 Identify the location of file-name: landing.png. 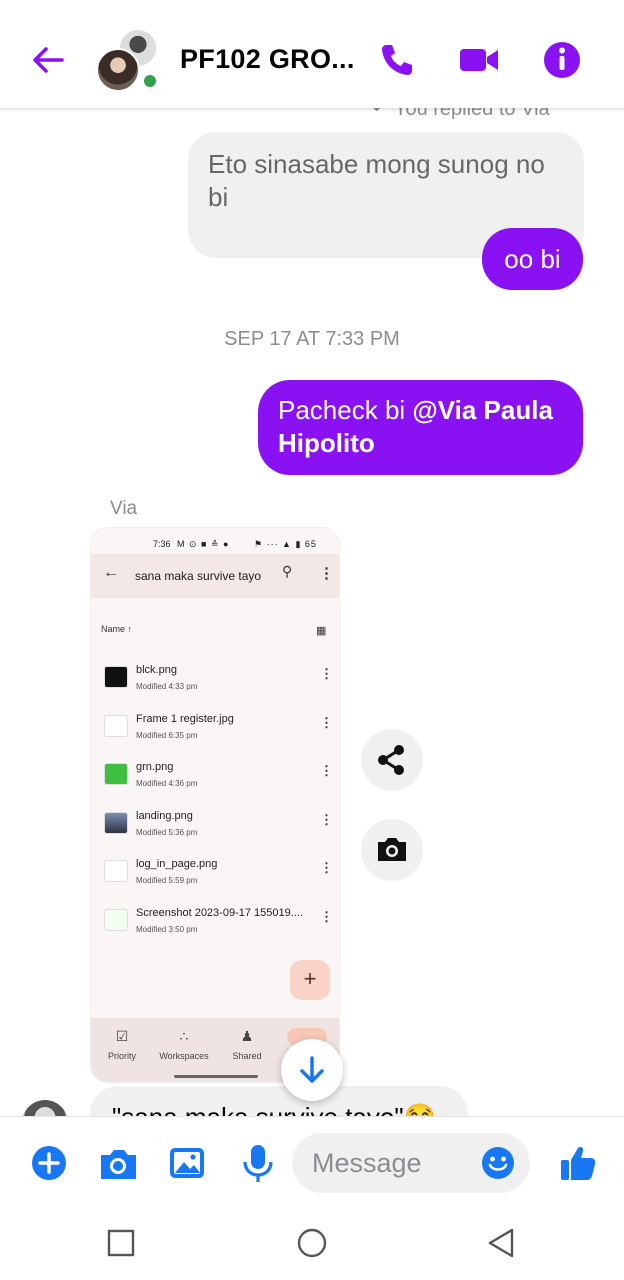
(164, 816).